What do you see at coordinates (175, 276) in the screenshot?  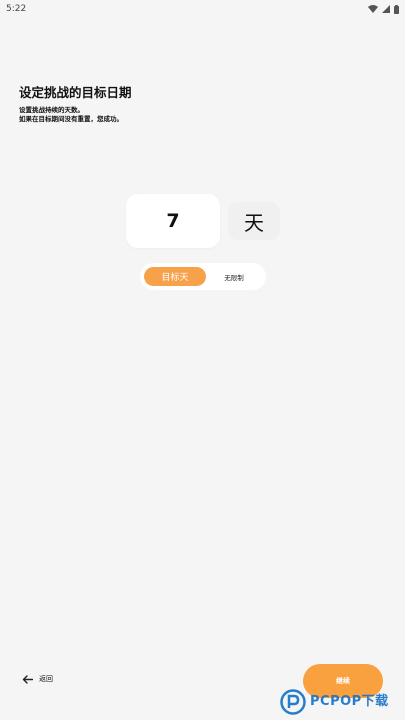 I see `toggle-target-days: 目标天` at bounding box center [175, 276].